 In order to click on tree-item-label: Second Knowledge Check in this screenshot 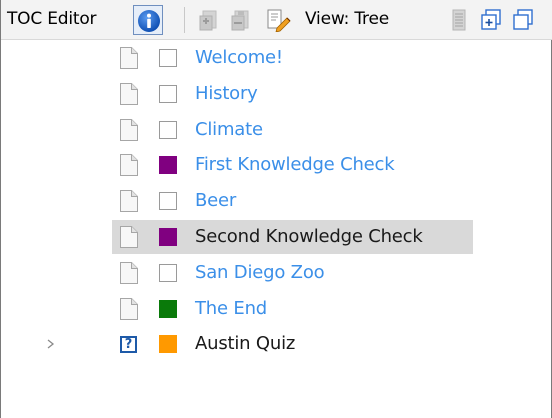, I will do `click(309, 236)`.